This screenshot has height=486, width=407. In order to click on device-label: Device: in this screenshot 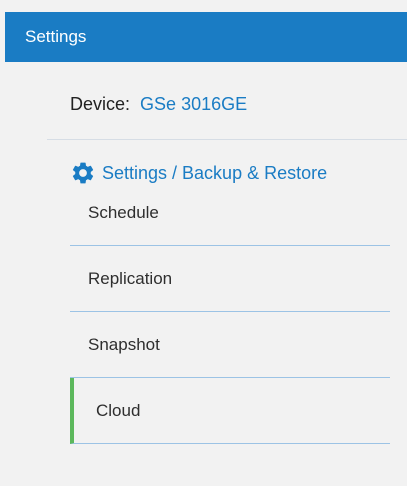, I will do `click(100, 104)`.